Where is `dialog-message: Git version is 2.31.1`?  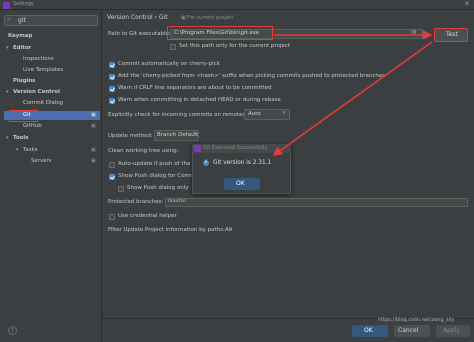
dialog-message: Git version is 2.31.1 is located at coordinates (242, 163).